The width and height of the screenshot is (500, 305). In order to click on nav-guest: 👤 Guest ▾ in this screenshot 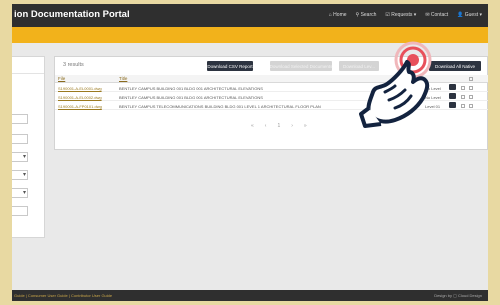, I will do `click(469, 15)`.